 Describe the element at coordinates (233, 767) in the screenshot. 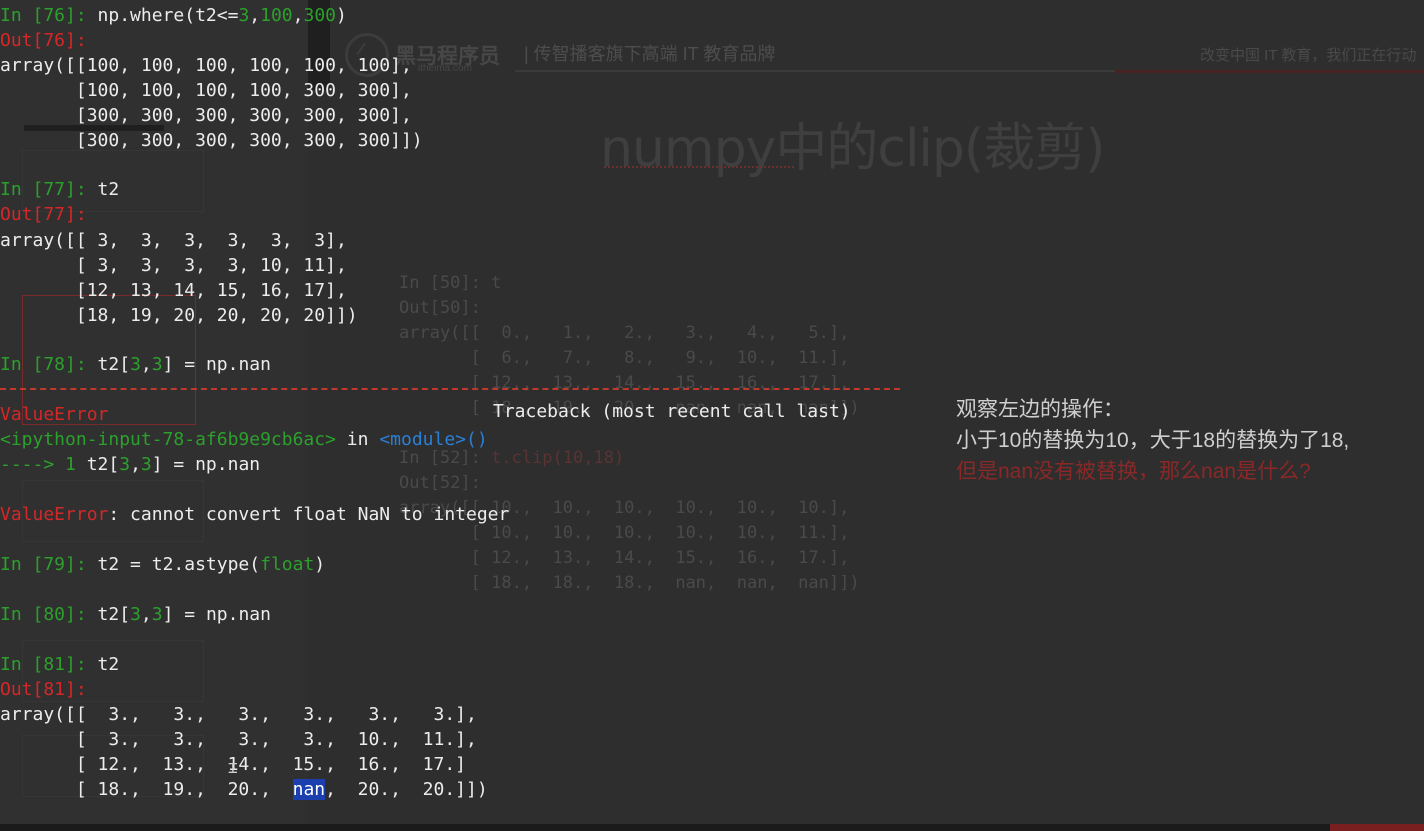

I see `text-cursor-icon: ⌶` at that location.